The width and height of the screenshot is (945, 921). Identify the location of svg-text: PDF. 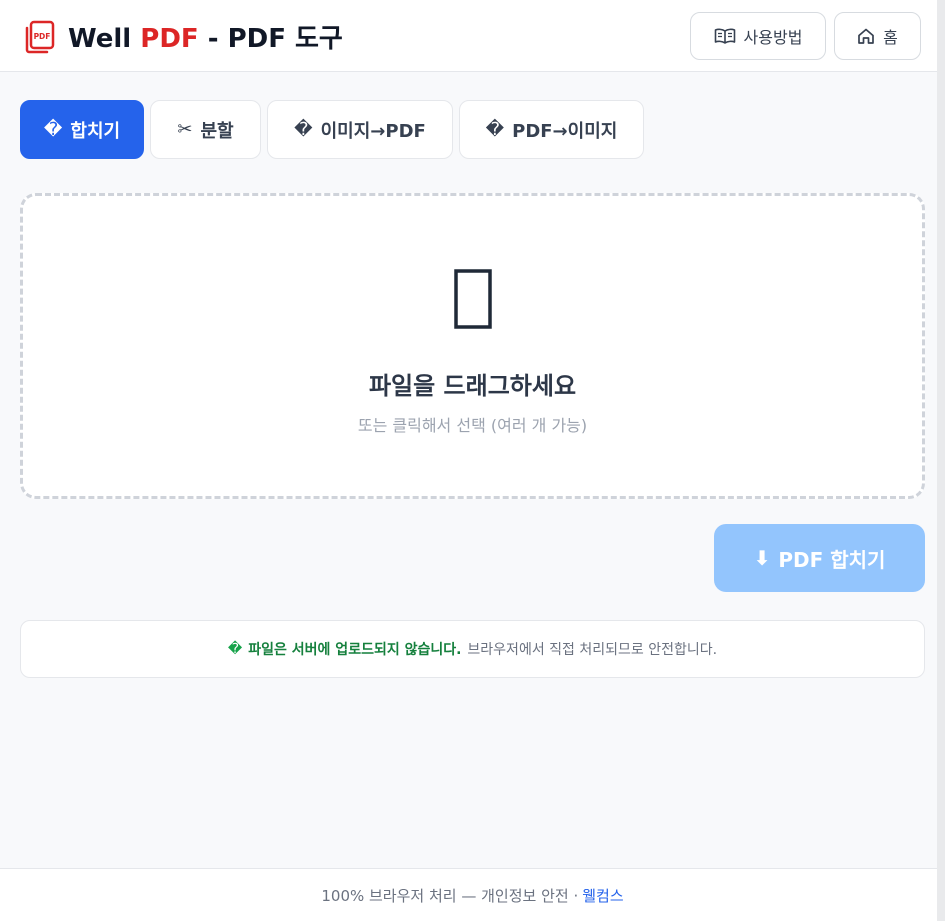
(42, 36).